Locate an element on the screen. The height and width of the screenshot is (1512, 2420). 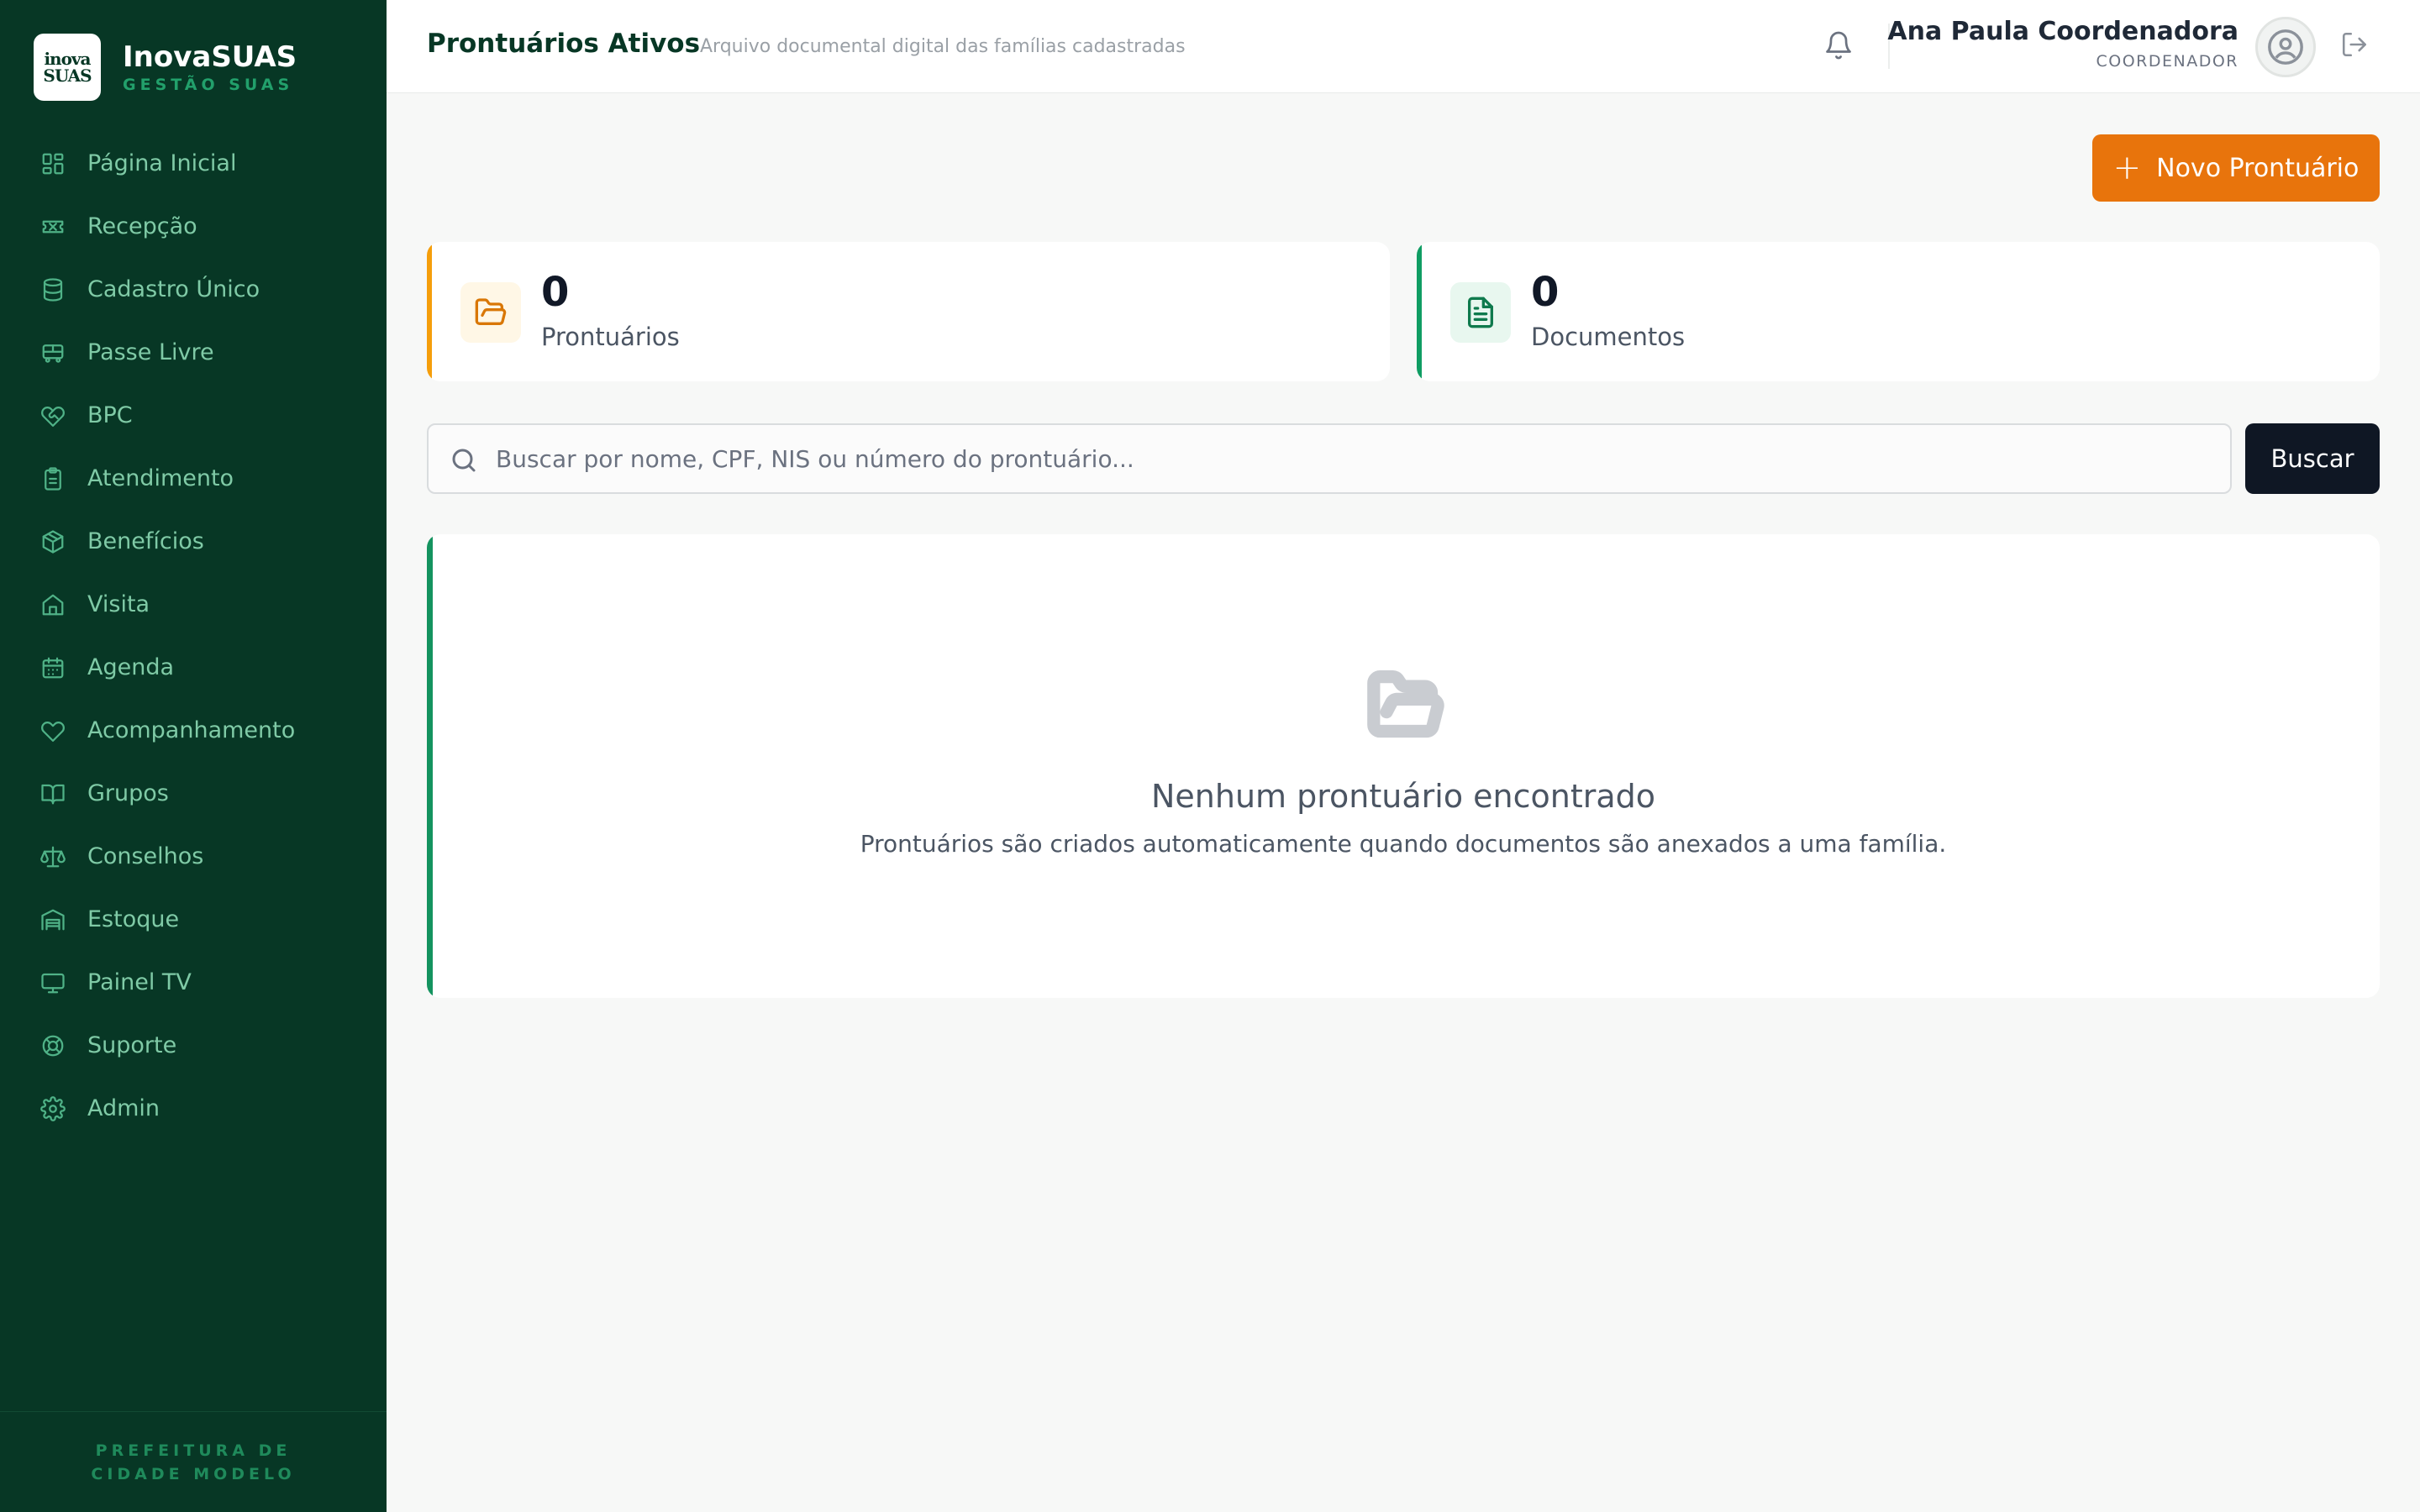
sidebar-item-beneficios: Benefícios is located at coordinates (193, 541).